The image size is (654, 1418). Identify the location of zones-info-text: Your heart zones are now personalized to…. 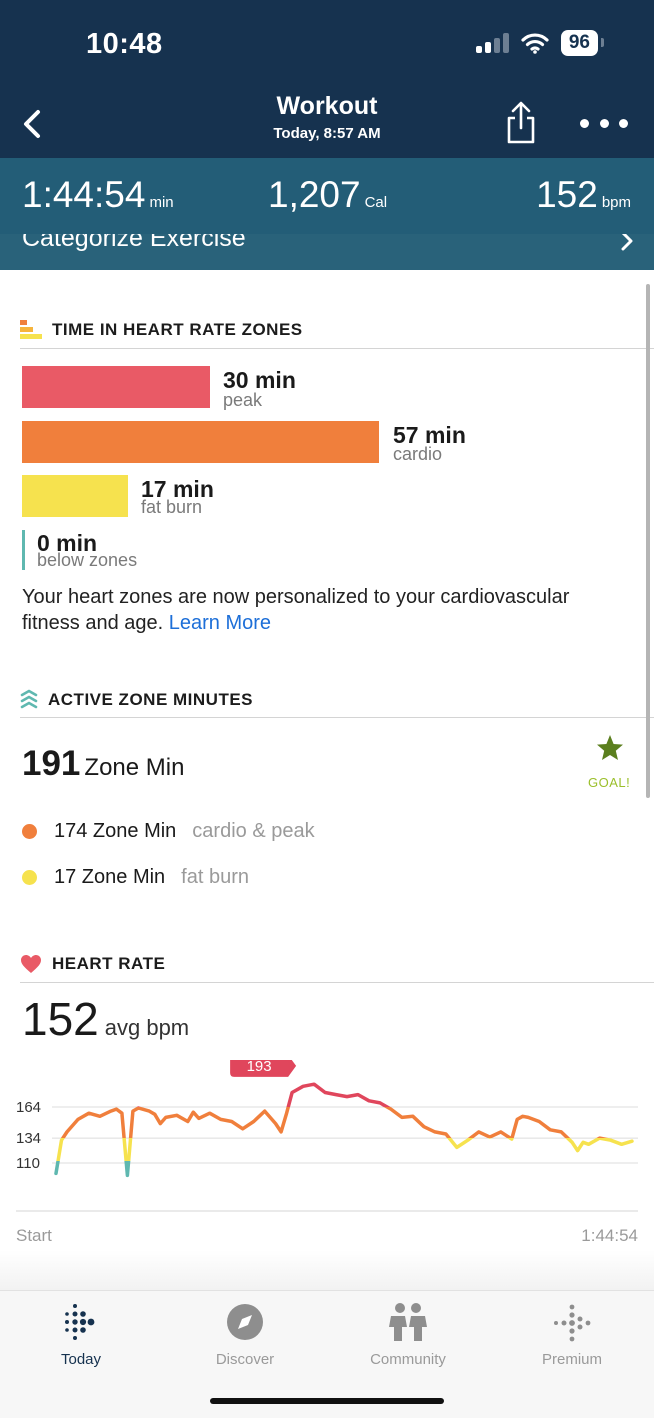
(327, 610).